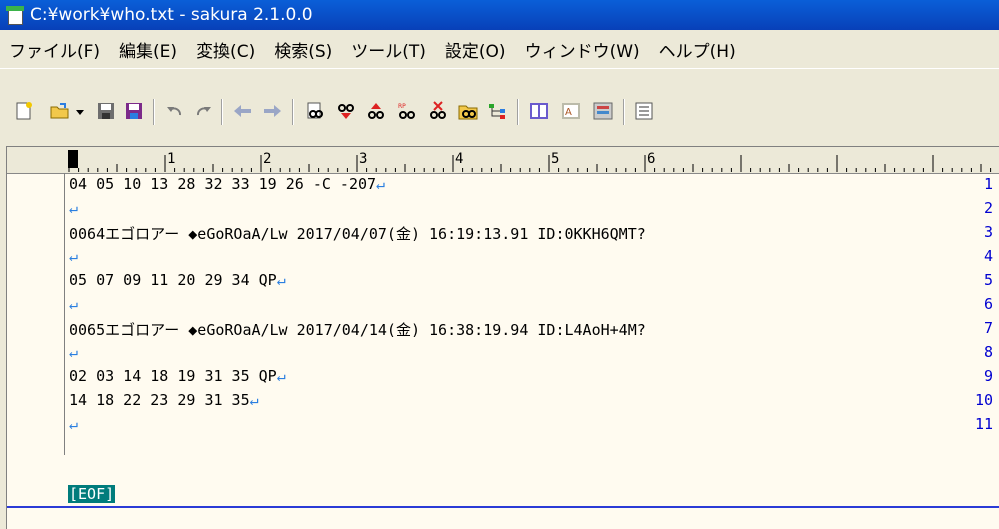 The width and height of the screenshot is (999, 529). Describe the element at coordinates (272, 111) in the screenshot. I see `jump-forward-icon` at that location.